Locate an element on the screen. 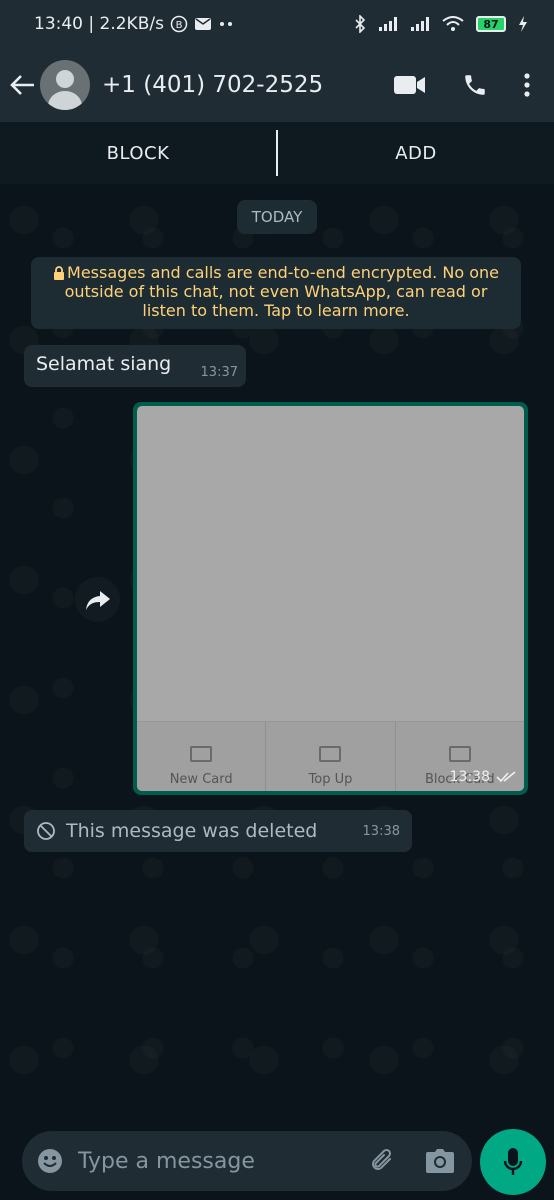 This screenshot has width=554, height=1200. more-dots-icon is located at coordinates (226, 24).